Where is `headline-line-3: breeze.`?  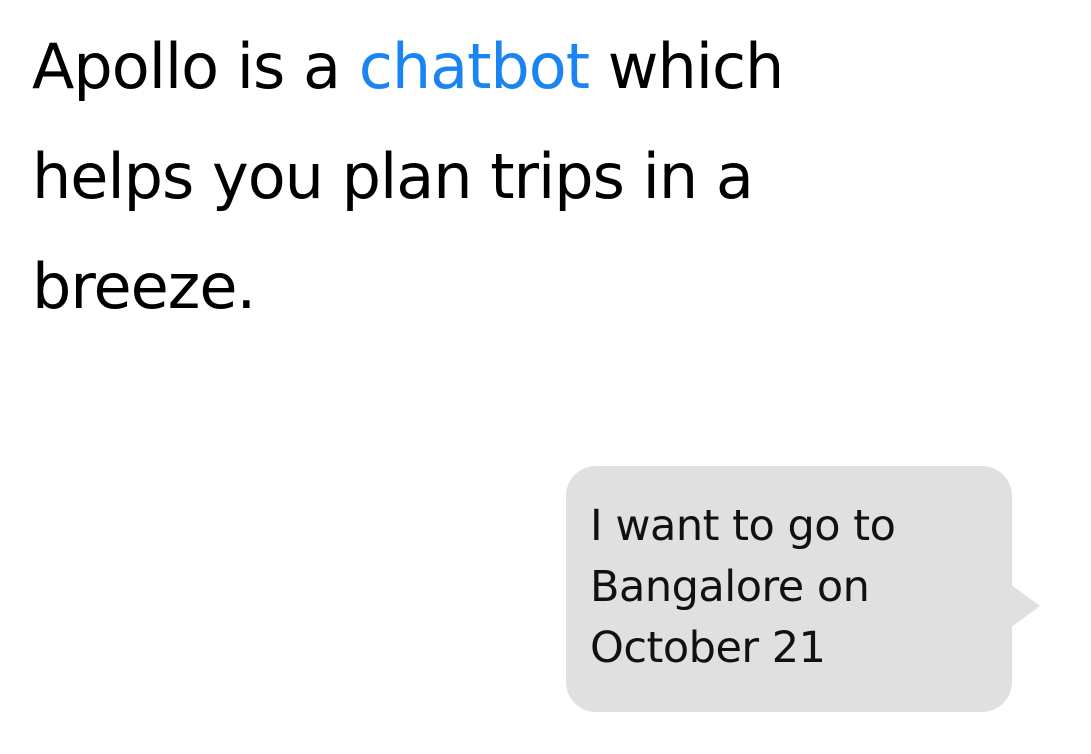
headline-line-3: breeze. is located at coordinates (144, 286).